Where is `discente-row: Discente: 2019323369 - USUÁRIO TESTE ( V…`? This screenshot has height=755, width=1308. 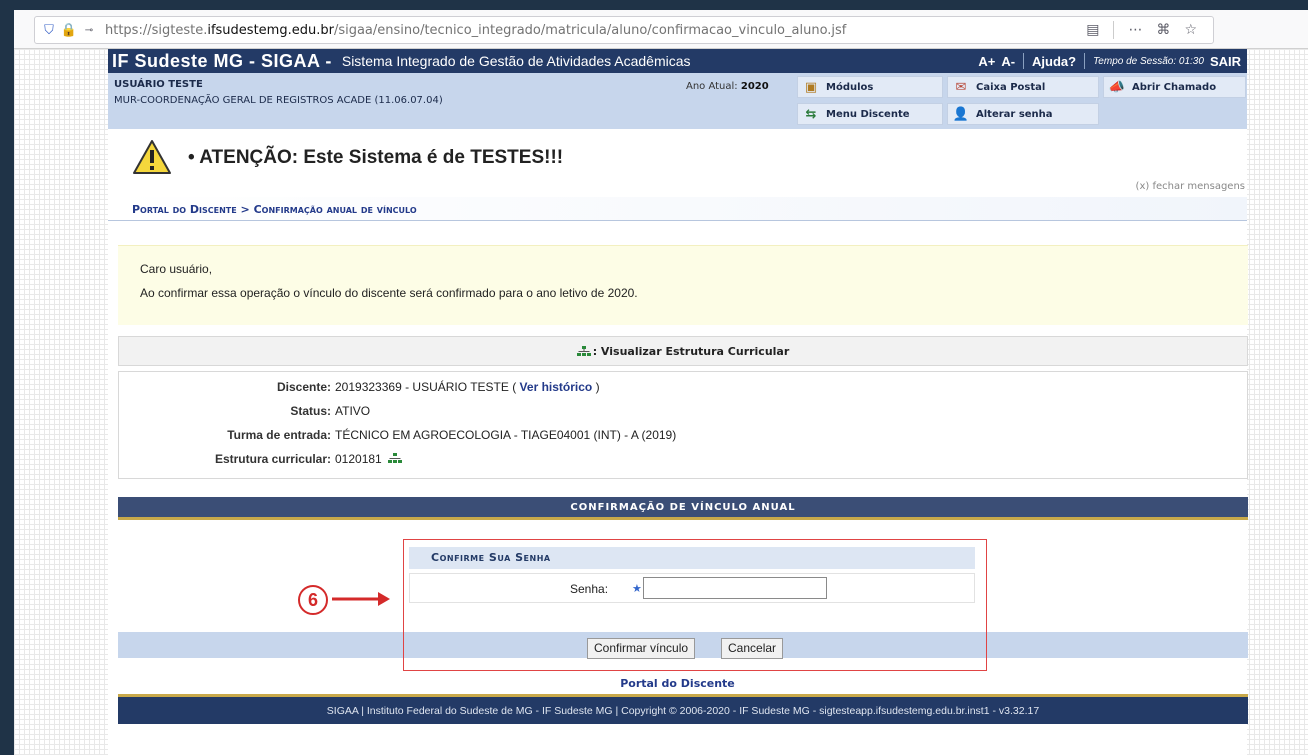 discente-row: Discente: 2019323369 - USUÁRIO TESTE ( V… is located at coordinates (684, 388).